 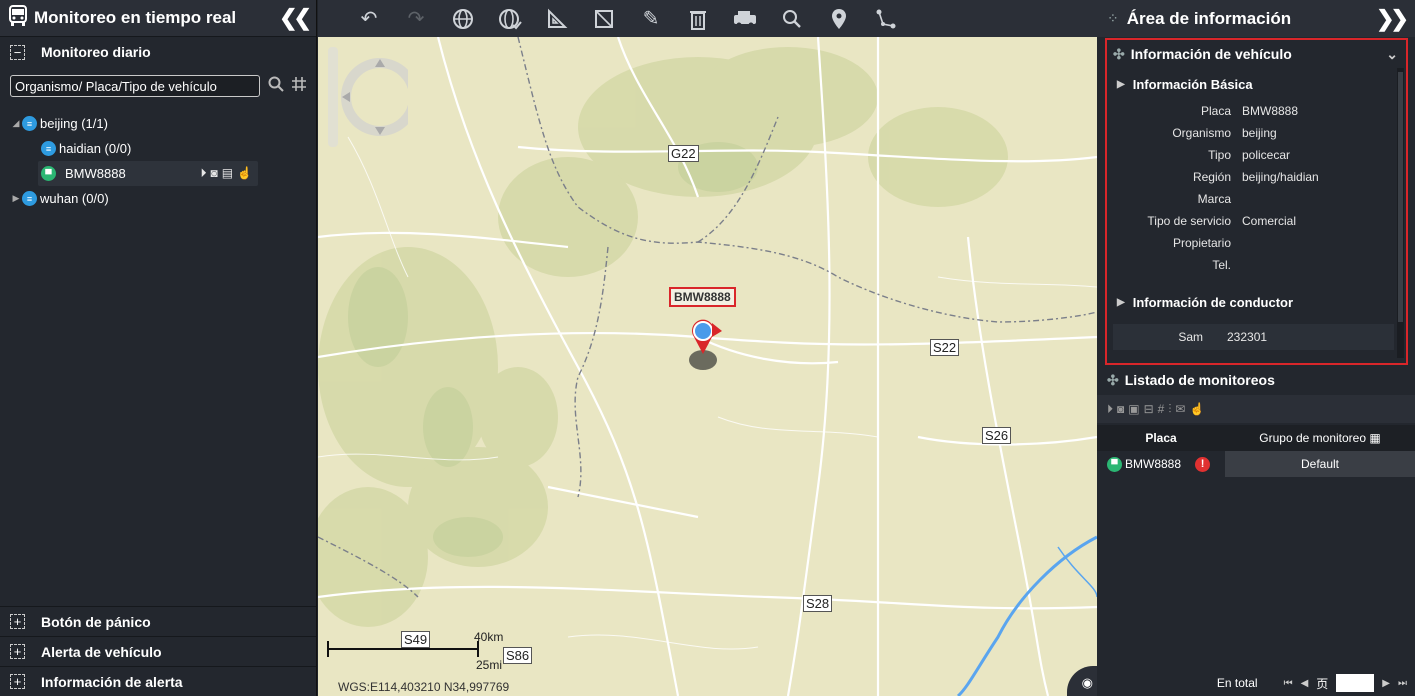 I want to click on section-label: Información de alerta, so click(x=112, y=681).